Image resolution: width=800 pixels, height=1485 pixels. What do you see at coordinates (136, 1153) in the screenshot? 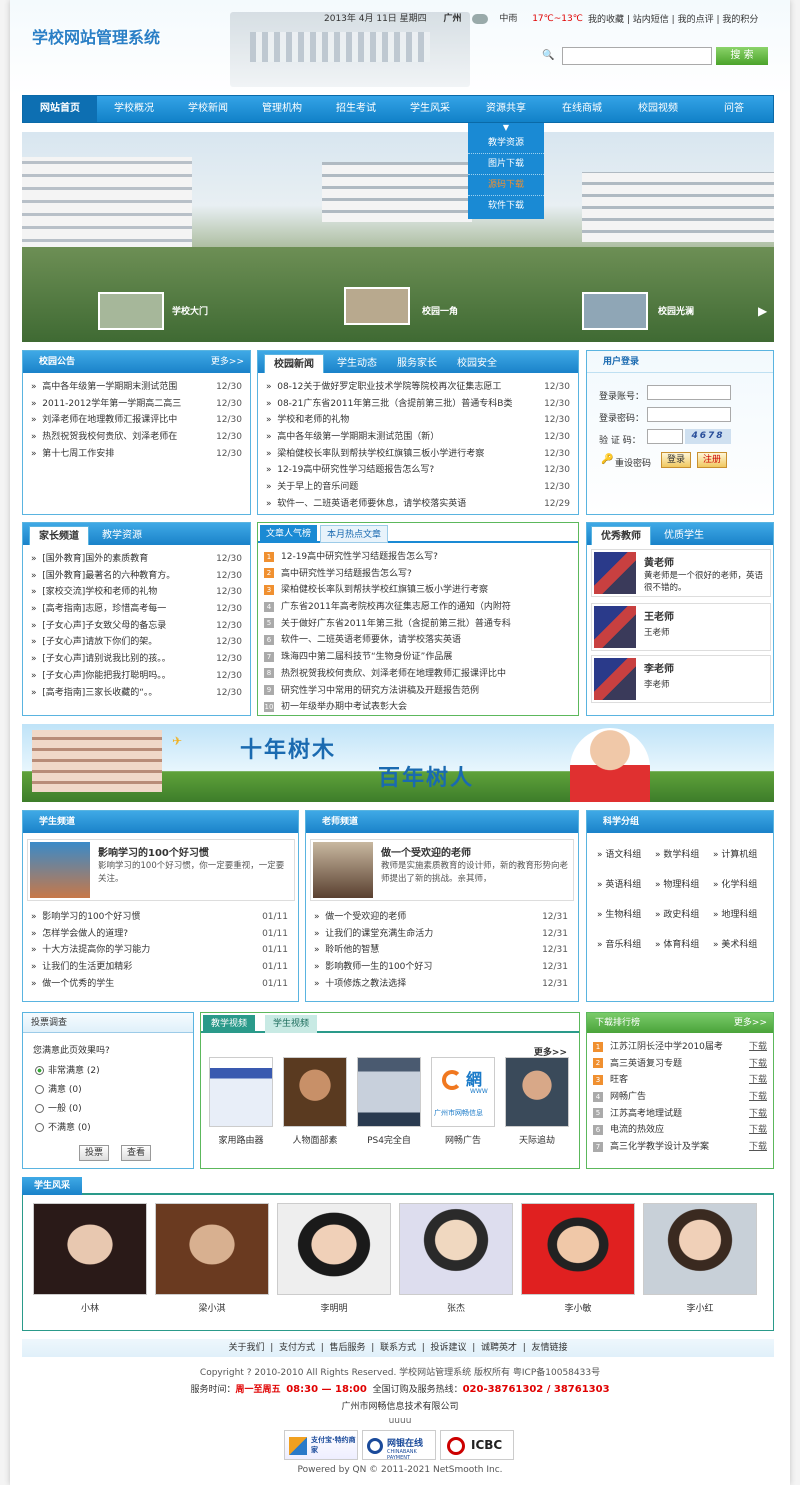
I see `view-results-button: 查看` at bounding box center [136, 1153].